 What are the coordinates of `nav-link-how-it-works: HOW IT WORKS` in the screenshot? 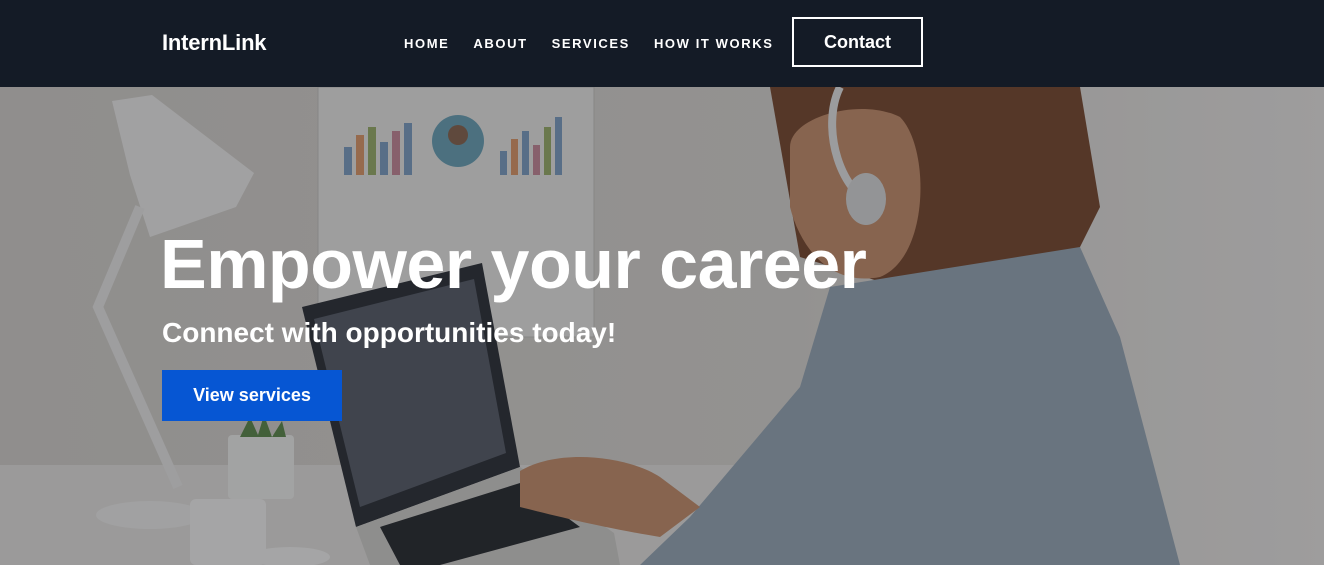 It's located at (714, 43).